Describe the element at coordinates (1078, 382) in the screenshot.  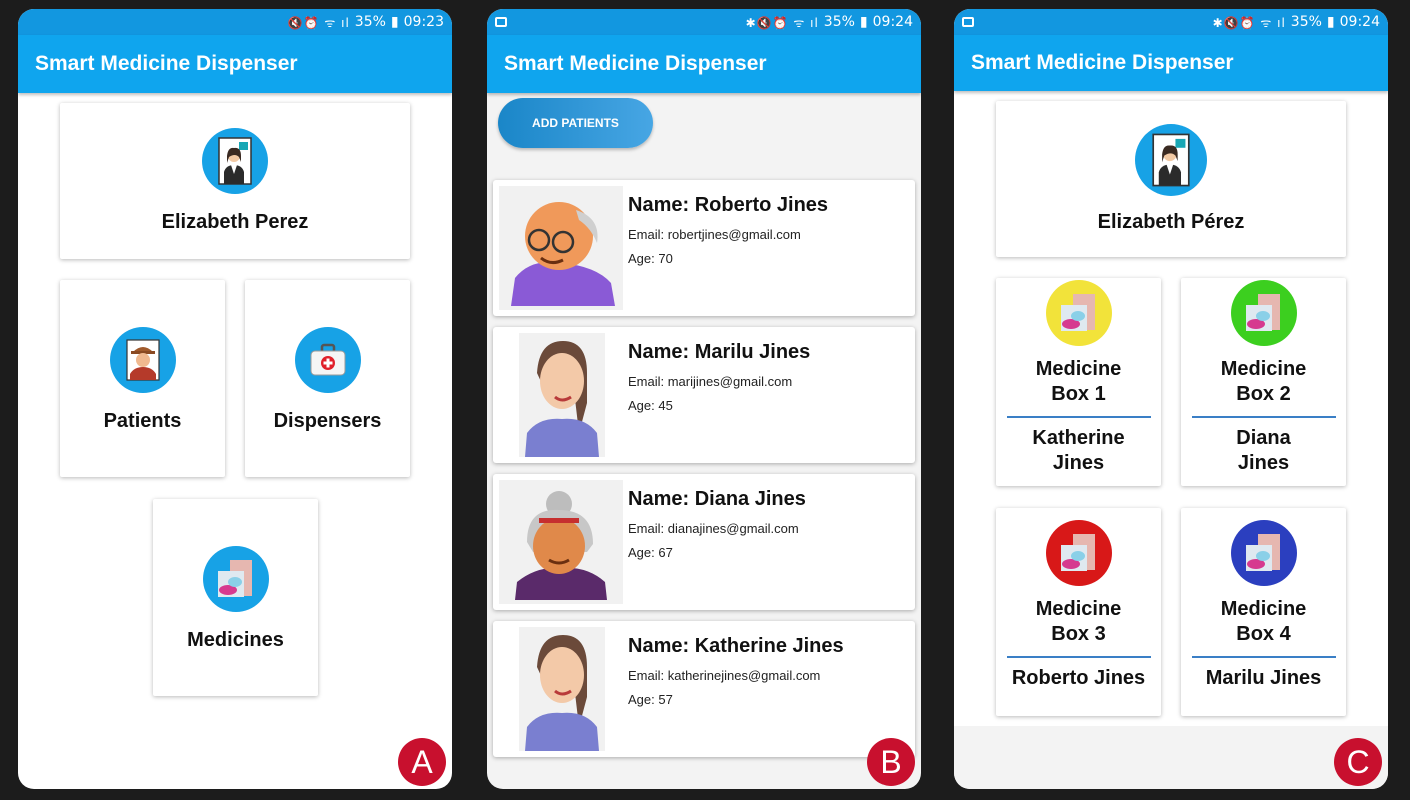
I see `medicine-box-card: Medicine Box 1 Katherine Jines` at that location.